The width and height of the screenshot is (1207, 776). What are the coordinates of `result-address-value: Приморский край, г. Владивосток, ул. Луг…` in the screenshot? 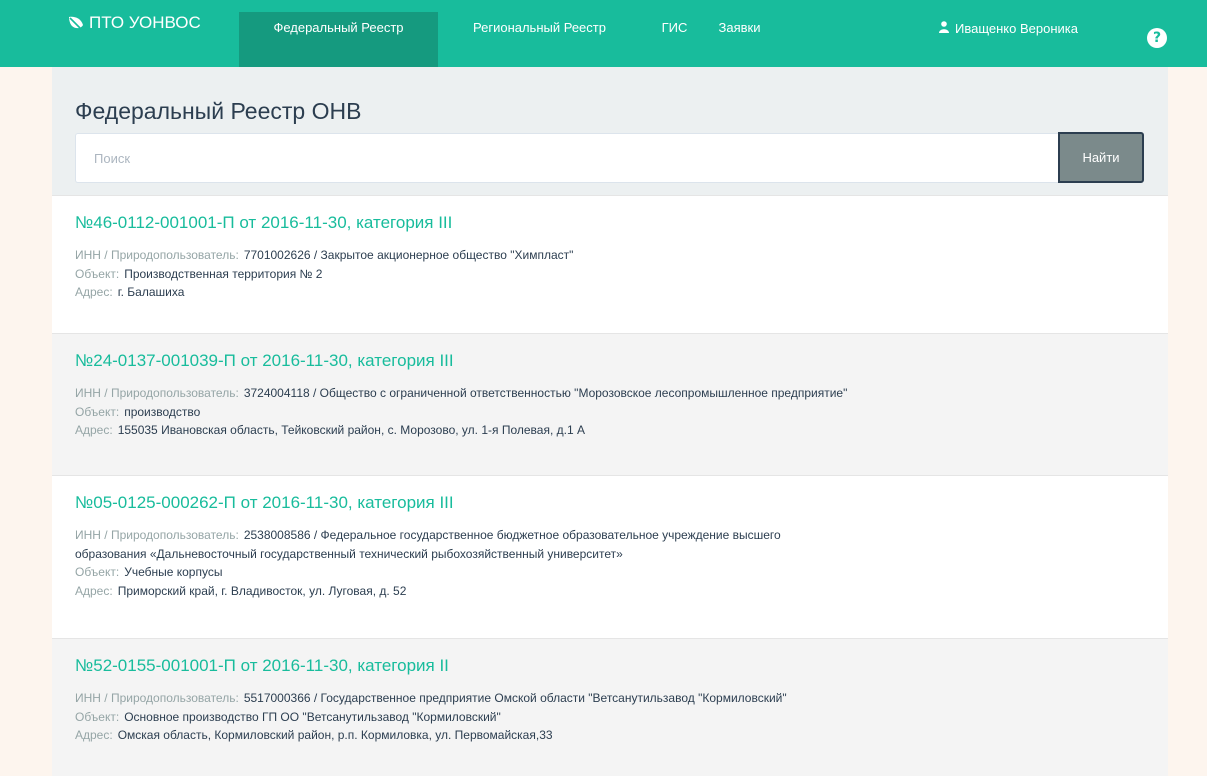 It's located at (262, 590).